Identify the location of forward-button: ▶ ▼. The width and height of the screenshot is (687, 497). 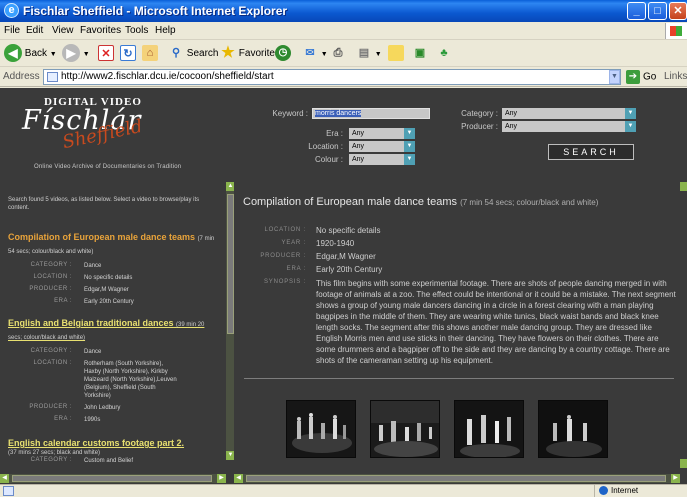
(76, 54).